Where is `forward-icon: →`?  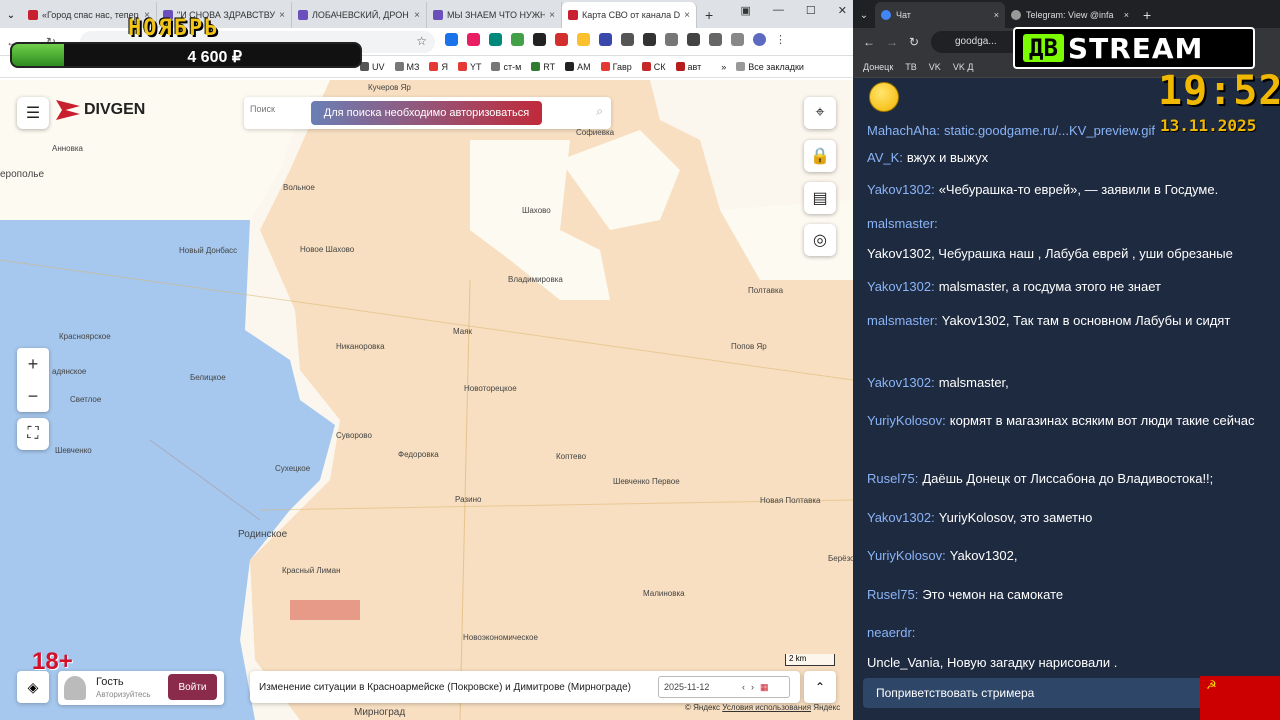 forward-icon: → is located at coordinates (892, 42).